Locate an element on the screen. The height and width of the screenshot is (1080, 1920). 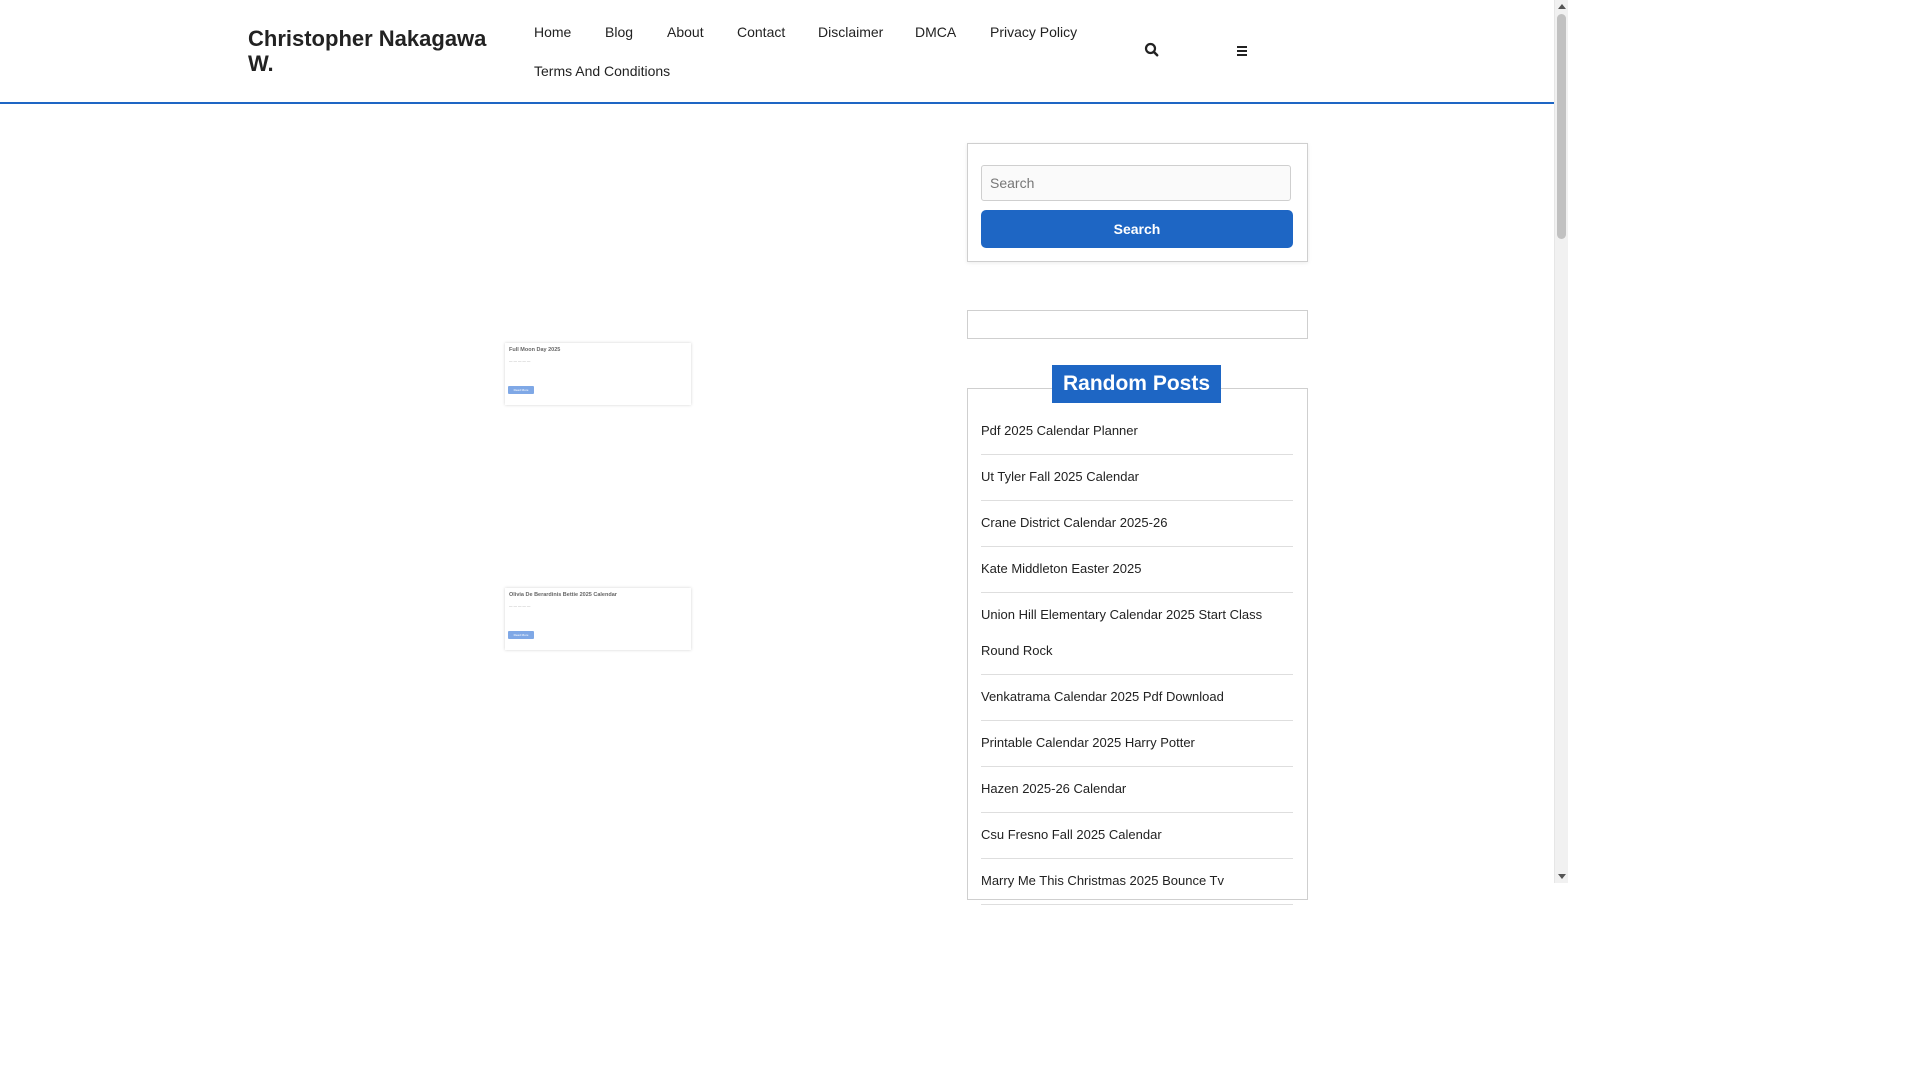
random-posts-heading: Random Posts is located at coordinates (1136, 384).